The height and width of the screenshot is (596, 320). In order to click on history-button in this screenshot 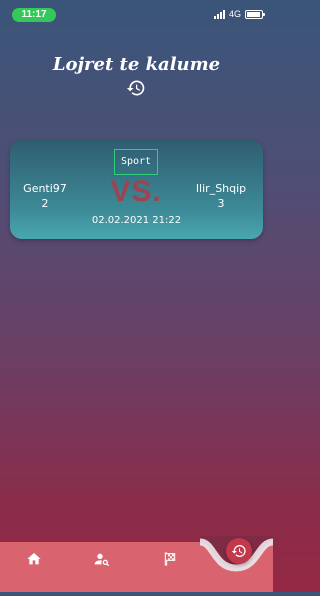, I will do `click(239, 551)`.